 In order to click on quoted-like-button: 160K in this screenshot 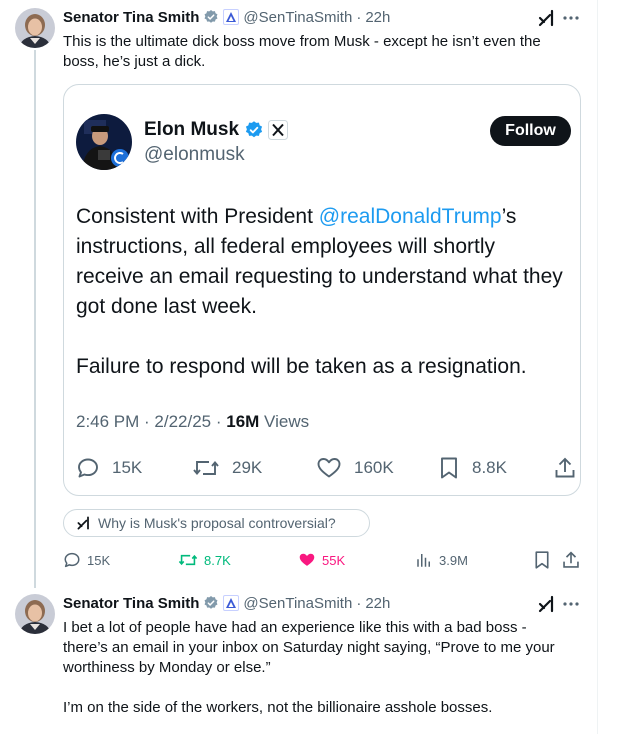, I will do `click(355, 468)`.